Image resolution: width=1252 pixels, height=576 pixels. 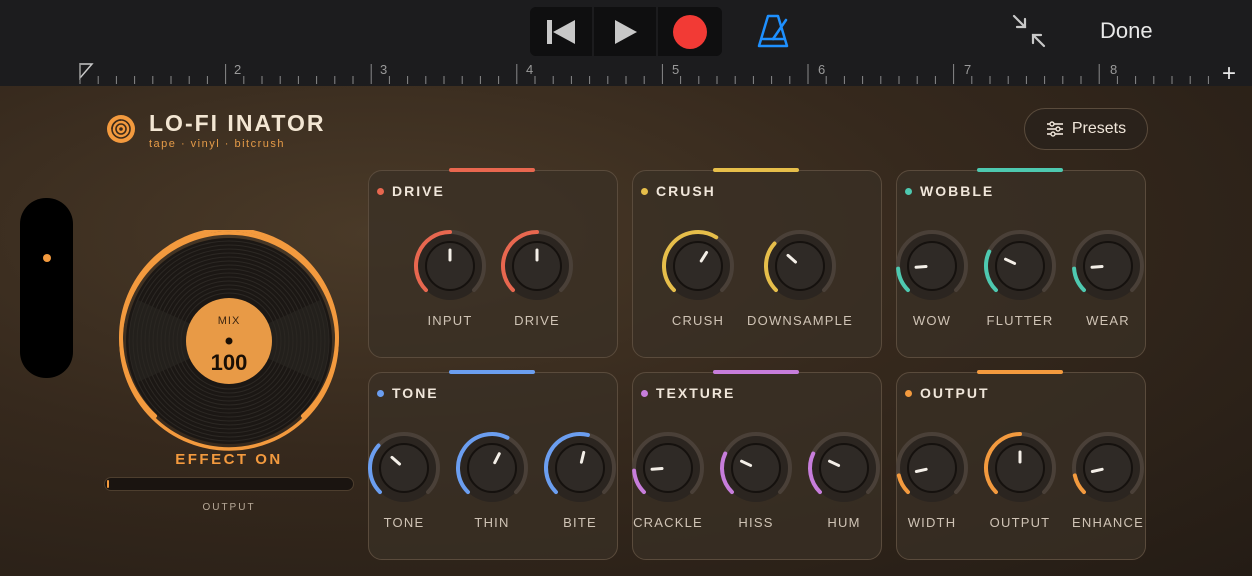 What do you see at coordinates (1114, 69) in the screenshot?
I see `ruler-marker: 8` at bounding box center [1114, 69].